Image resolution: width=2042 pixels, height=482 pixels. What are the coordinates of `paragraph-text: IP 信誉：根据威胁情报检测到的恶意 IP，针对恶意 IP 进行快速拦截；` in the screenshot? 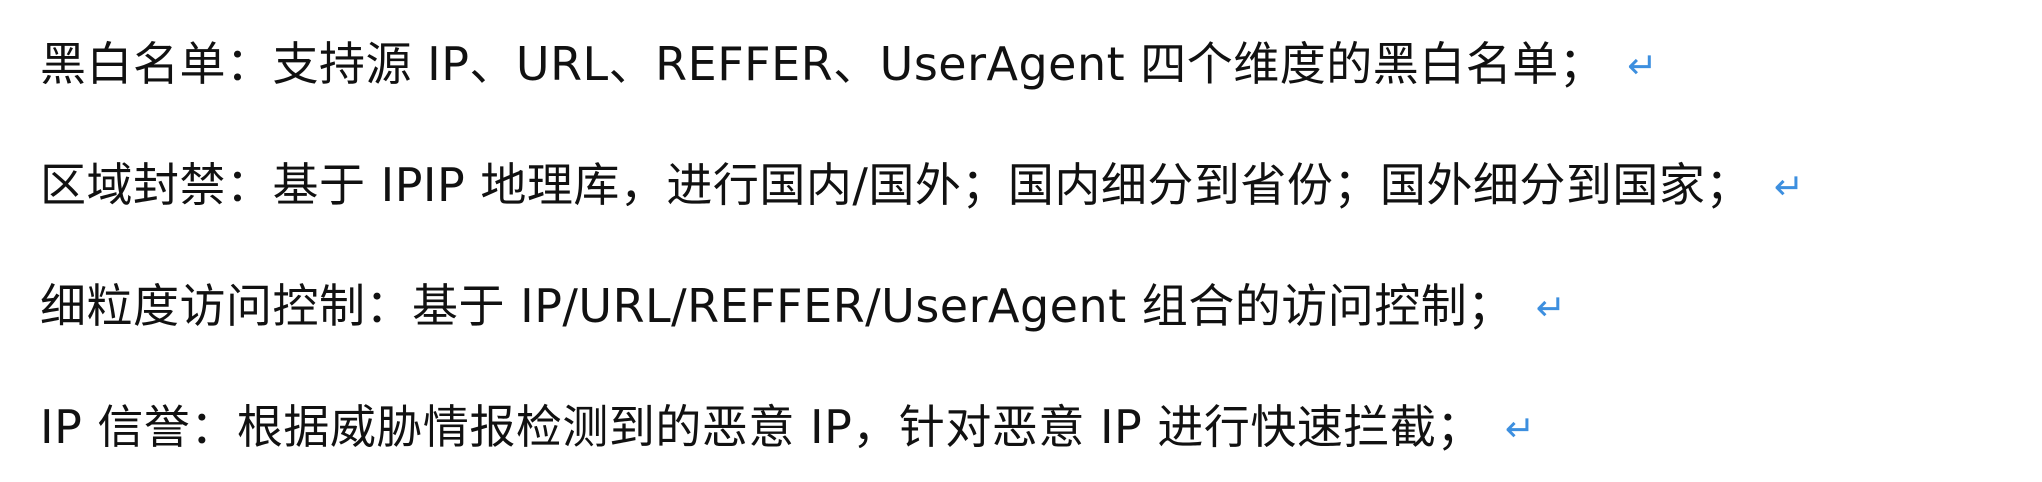 It's located at (761, 427).